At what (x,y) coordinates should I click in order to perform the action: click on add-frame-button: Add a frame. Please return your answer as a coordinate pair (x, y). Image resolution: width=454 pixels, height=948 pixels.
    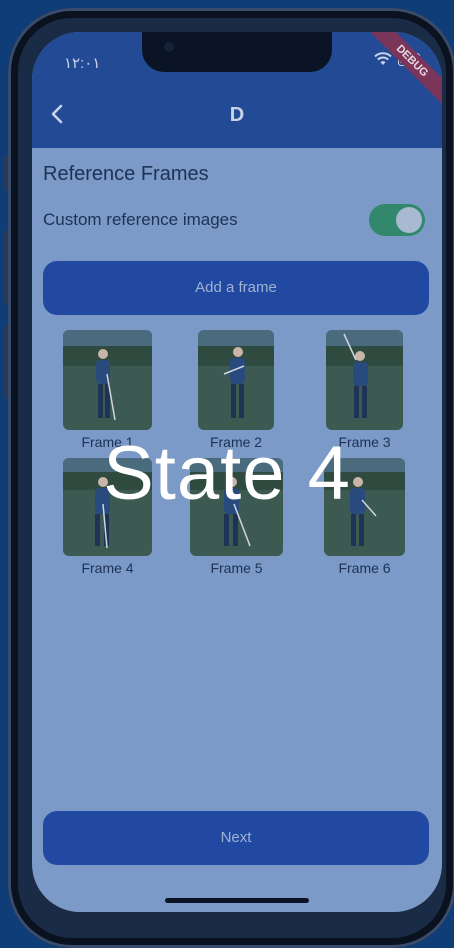
    Looking at the image, I should click on (236, 288).